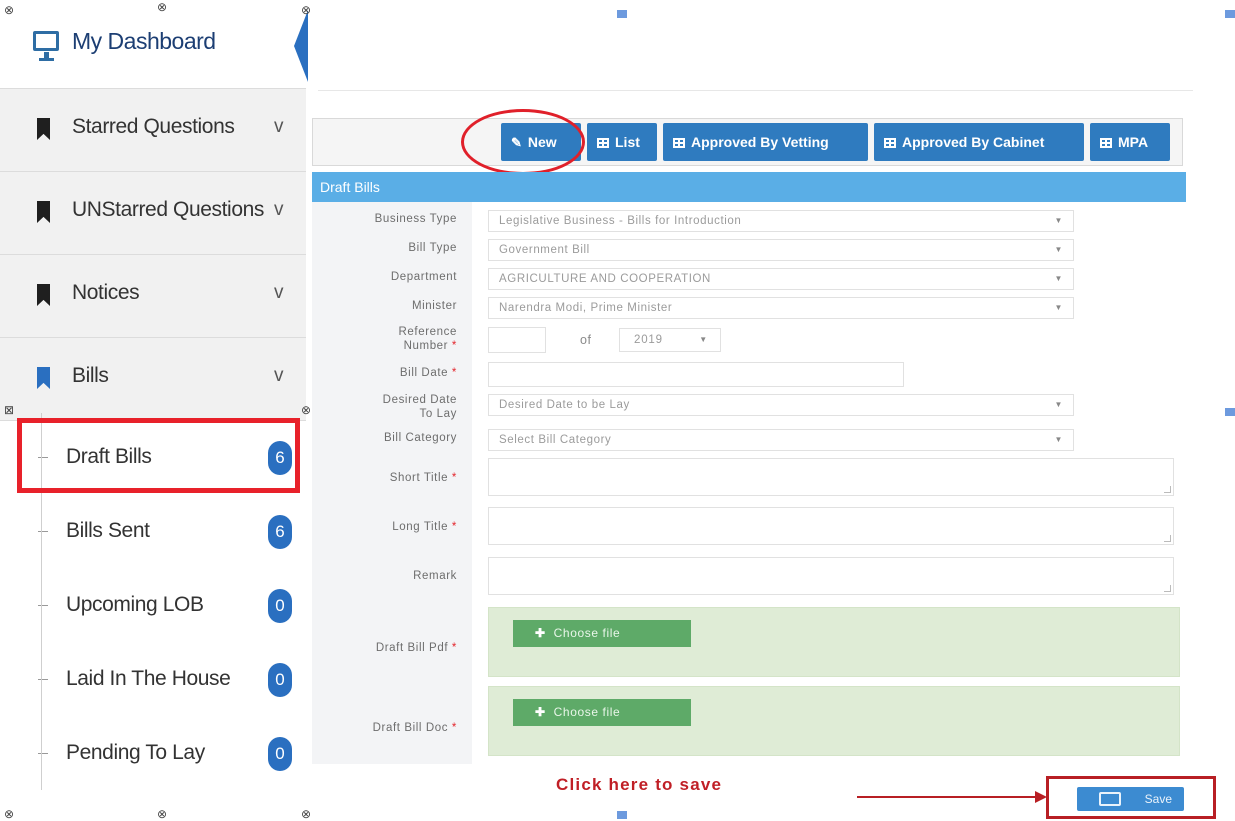 Image resolution: width=1235 pixels, height=821 pixels. Describe the element at coordinates (153, 379) in the screenshot. I see `sidebar-item-bills: Bills v` at that location.